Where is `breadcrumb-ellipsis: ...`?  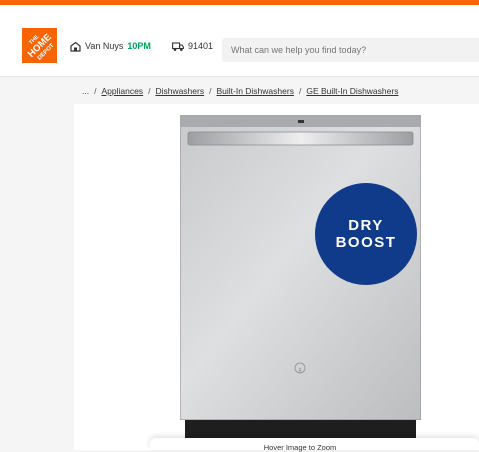
breadcrumb-ellipsis: ... is located at coordinates (85, 91).